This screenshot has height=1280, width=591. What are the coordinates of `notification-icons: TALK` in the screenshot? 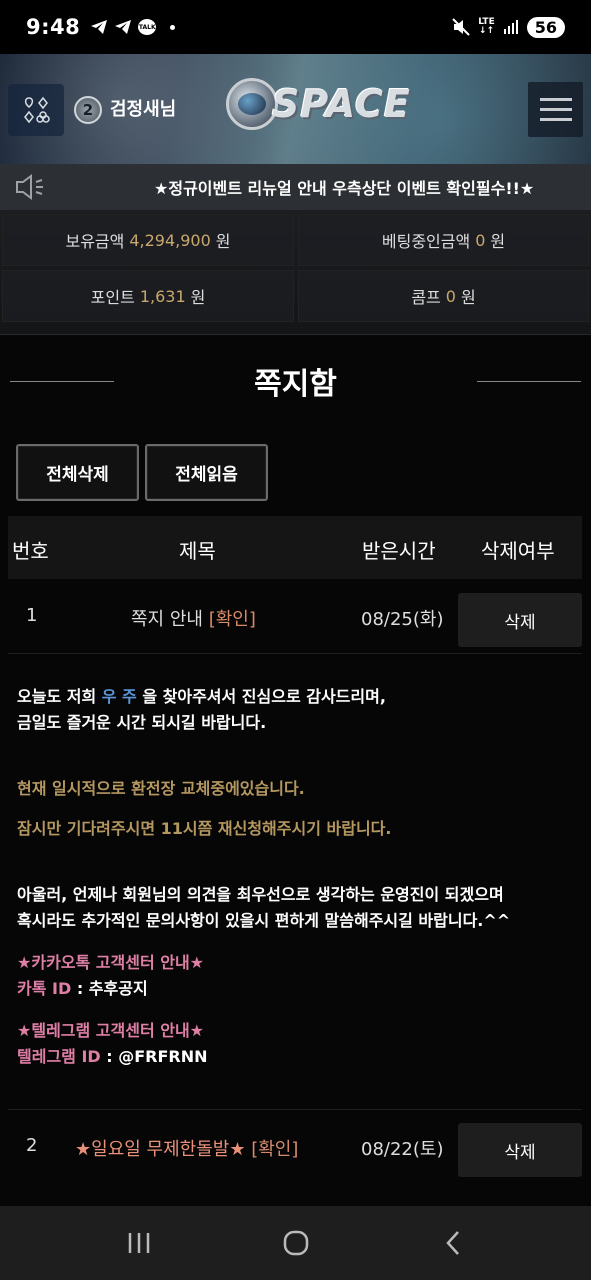 It's located at (133, 27).